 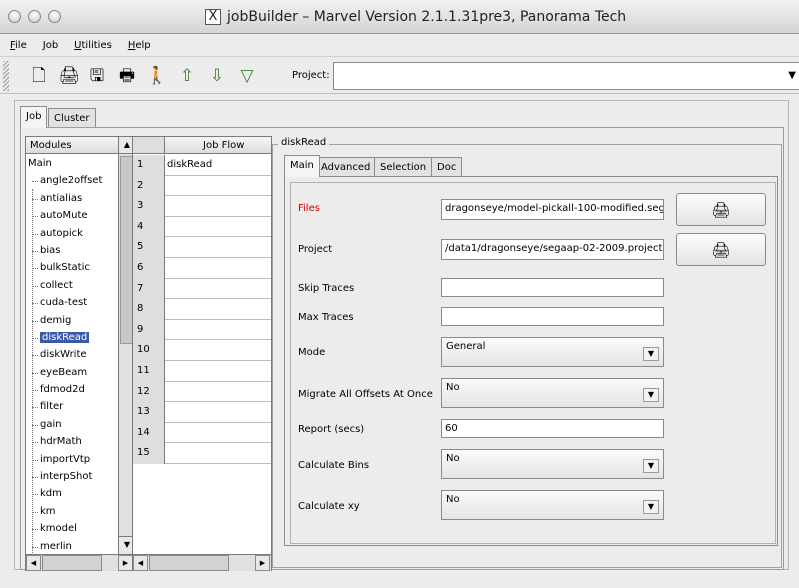 What do you see at coordinates (139, 45) in the screenshot?
I see `menu-help: Help` at bounding box center [139, 45].